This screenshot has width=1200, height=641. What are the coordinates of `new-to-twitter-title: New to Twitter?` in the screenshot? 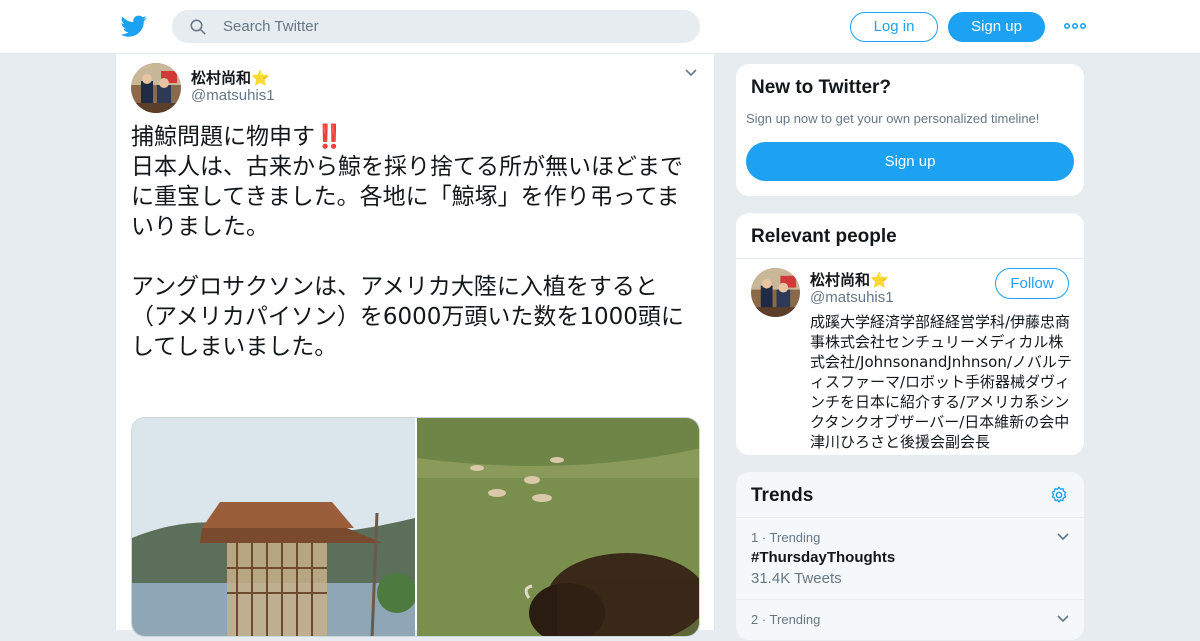 It's located at (821, 87).